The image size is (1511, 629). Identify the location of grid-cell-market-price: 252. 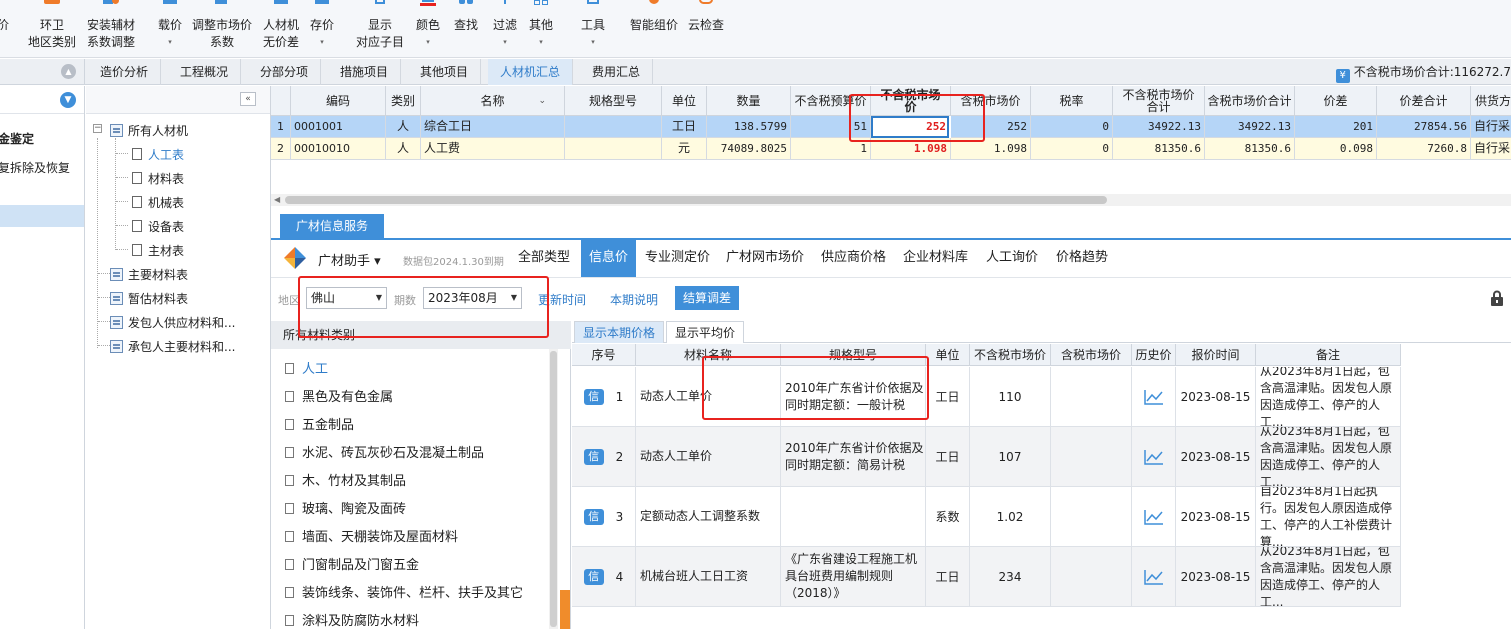
(911, 127).